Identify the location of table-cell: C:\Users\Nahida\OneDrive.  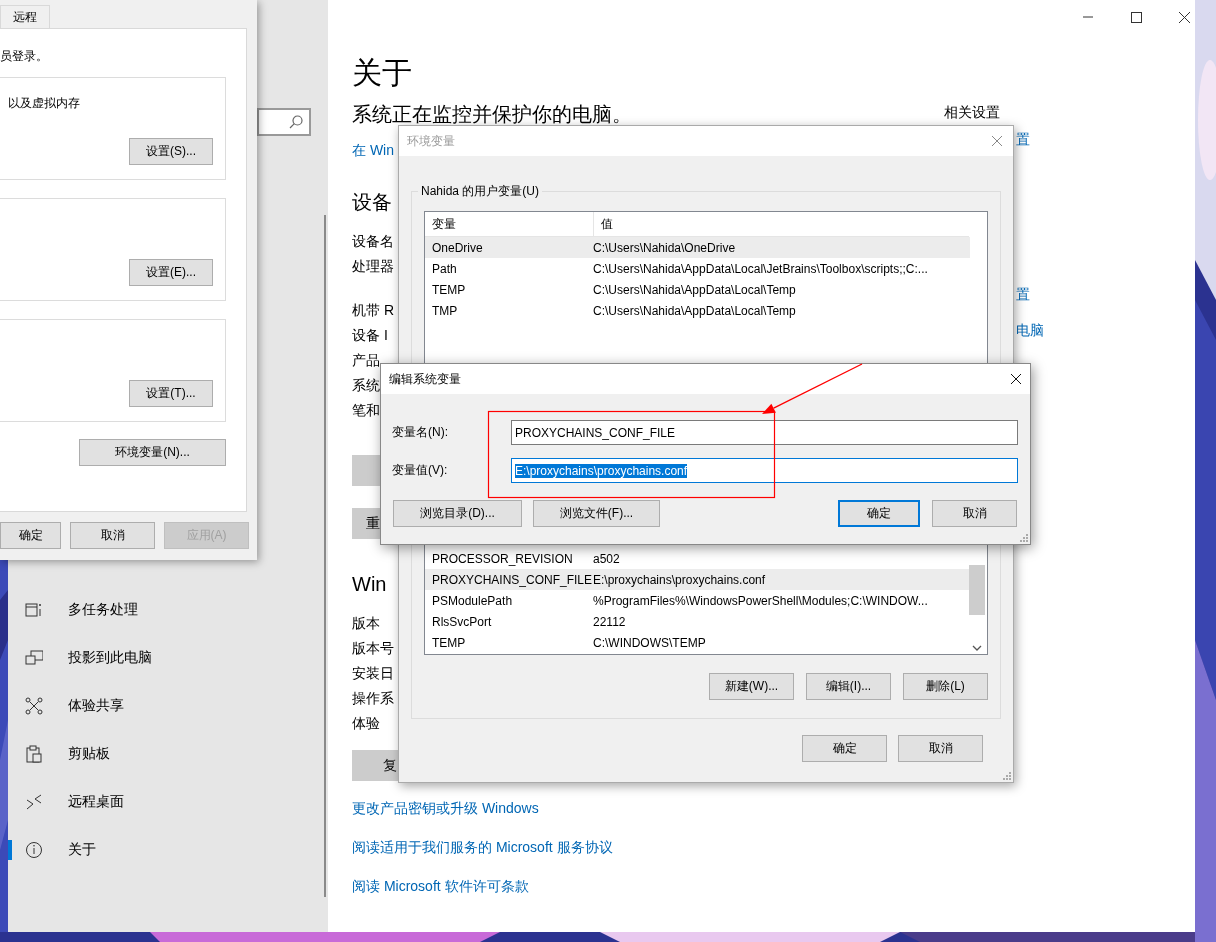
(664, 247).